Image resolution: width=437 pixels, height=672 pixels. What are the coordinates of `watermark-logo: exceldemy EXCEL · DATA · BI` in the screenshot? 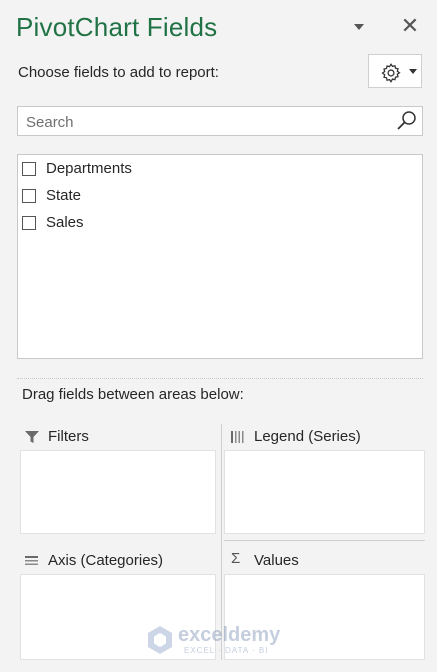 It's located at (221, 642).